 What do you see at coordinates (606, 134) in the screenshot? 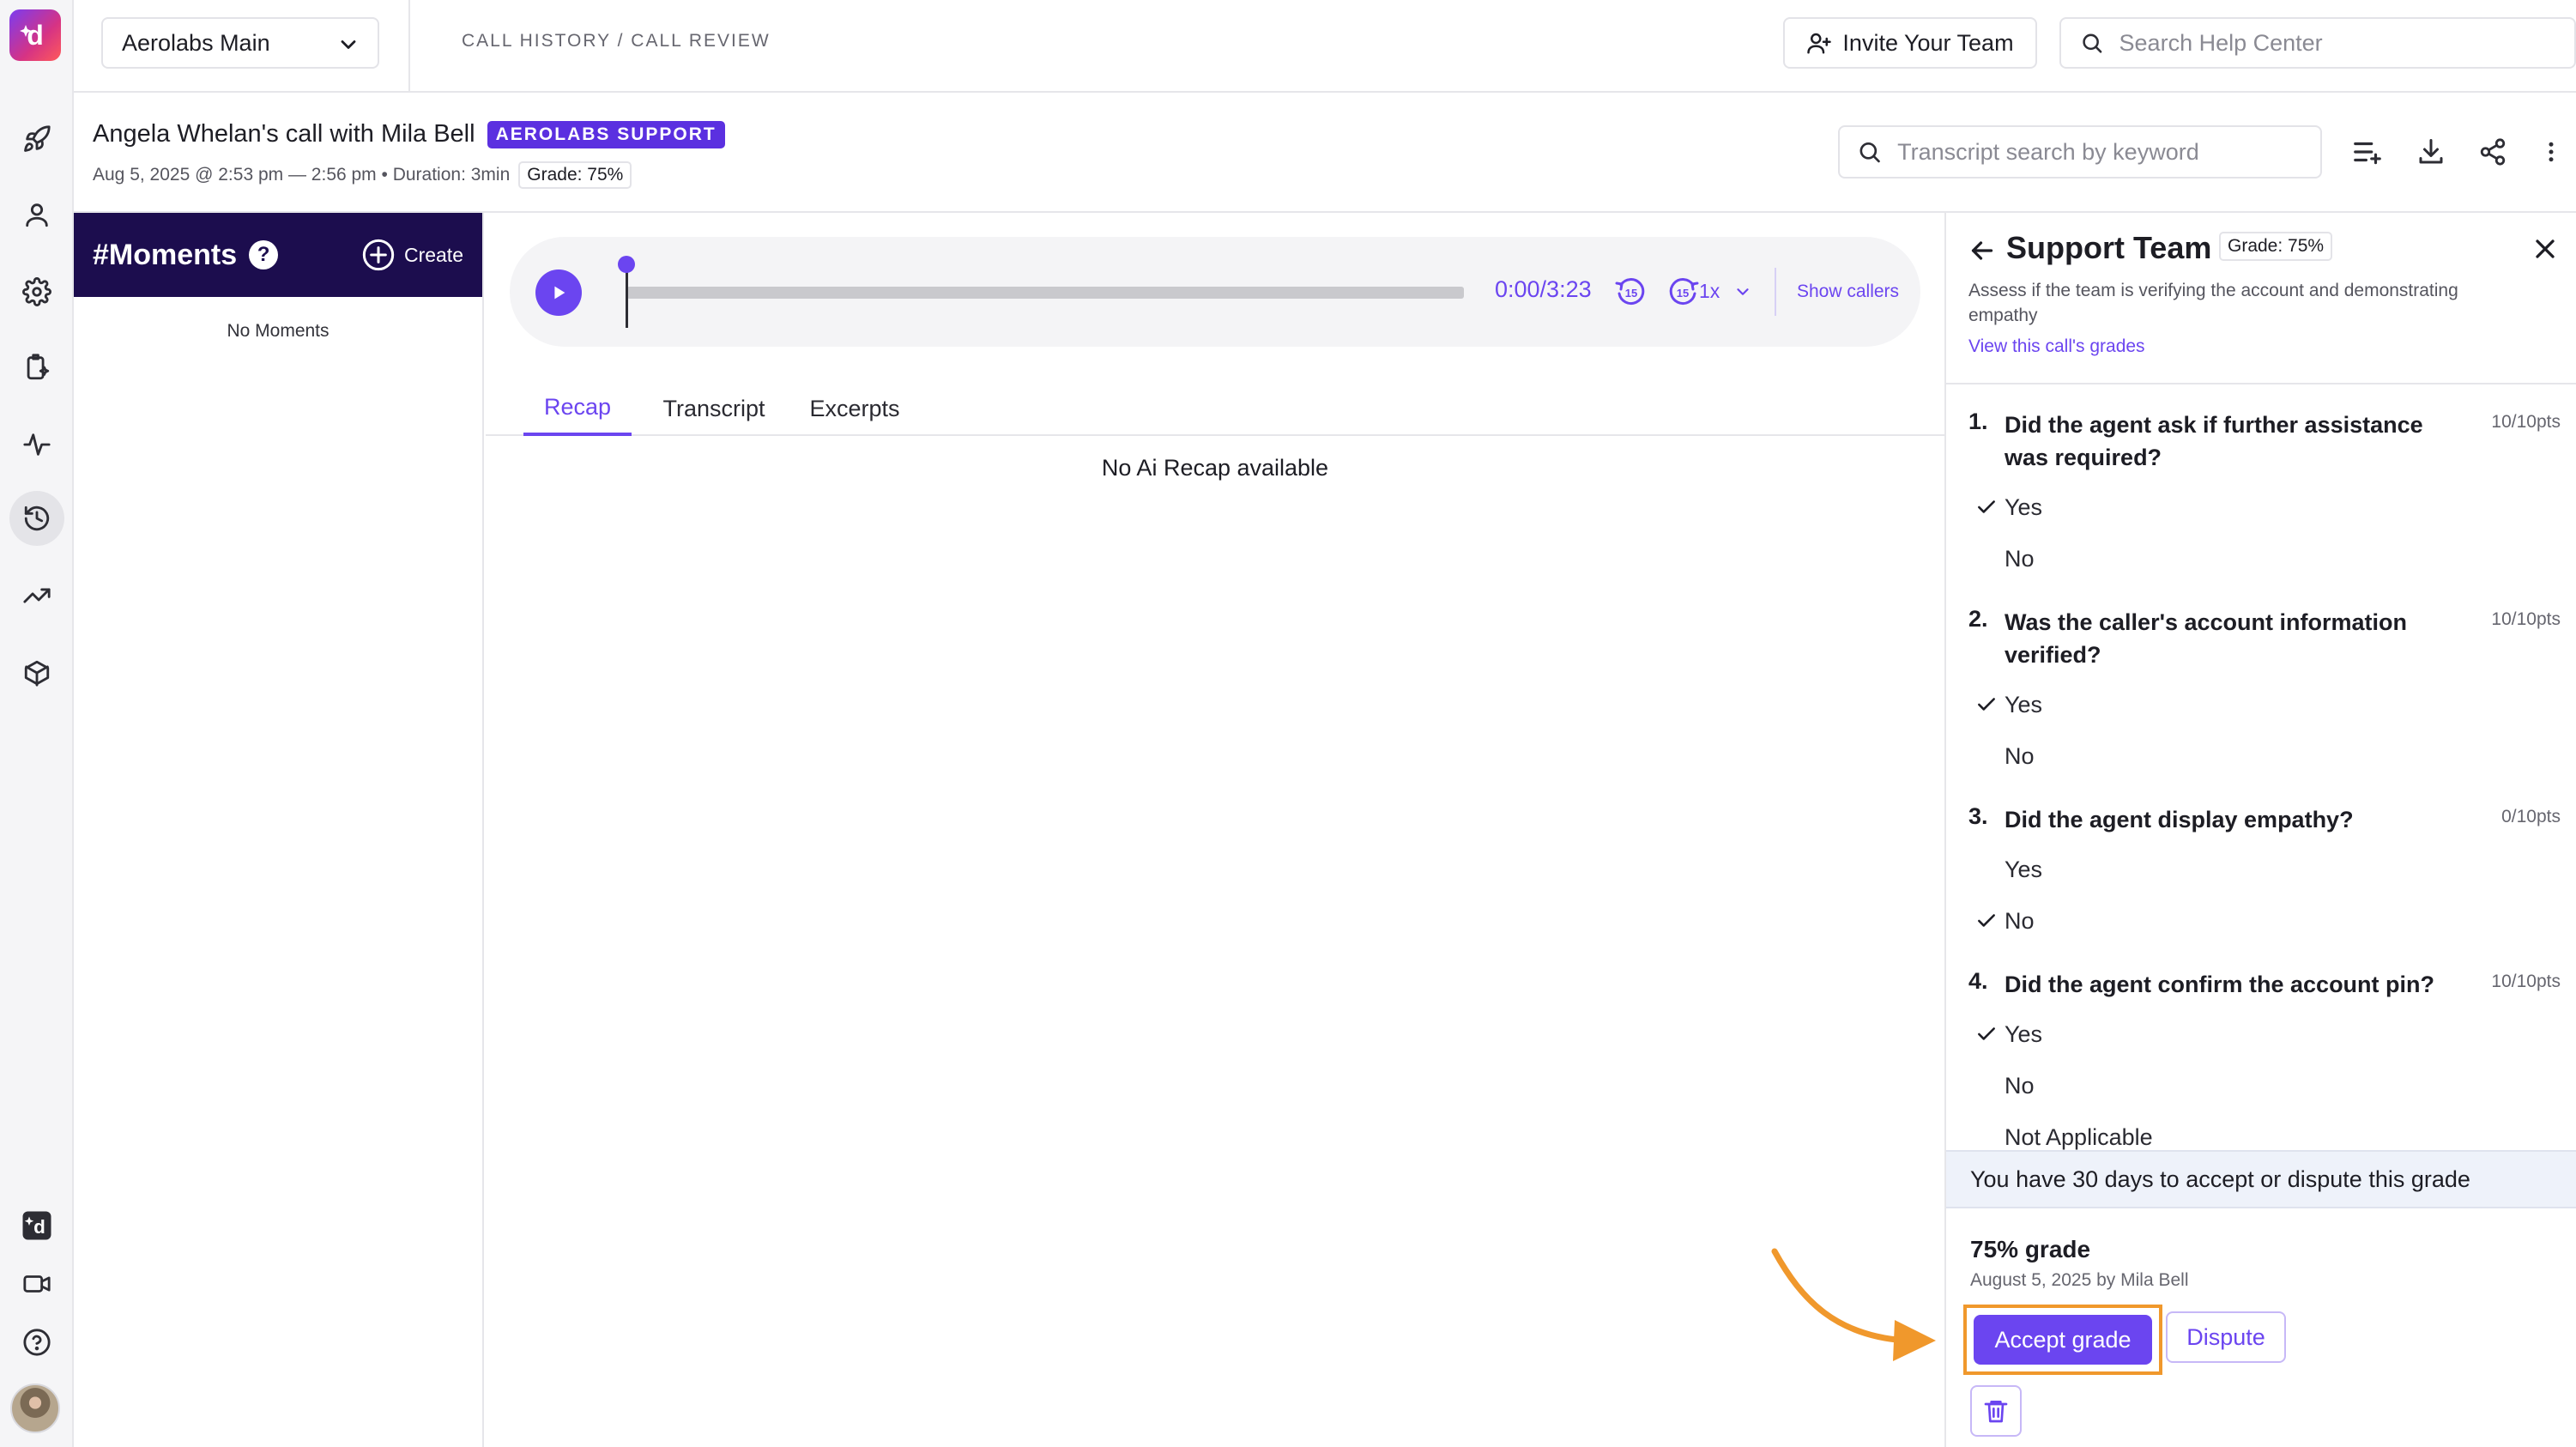
I see `team-tag: AEROLABS SUPPORT` at bounding box center [606, 134].